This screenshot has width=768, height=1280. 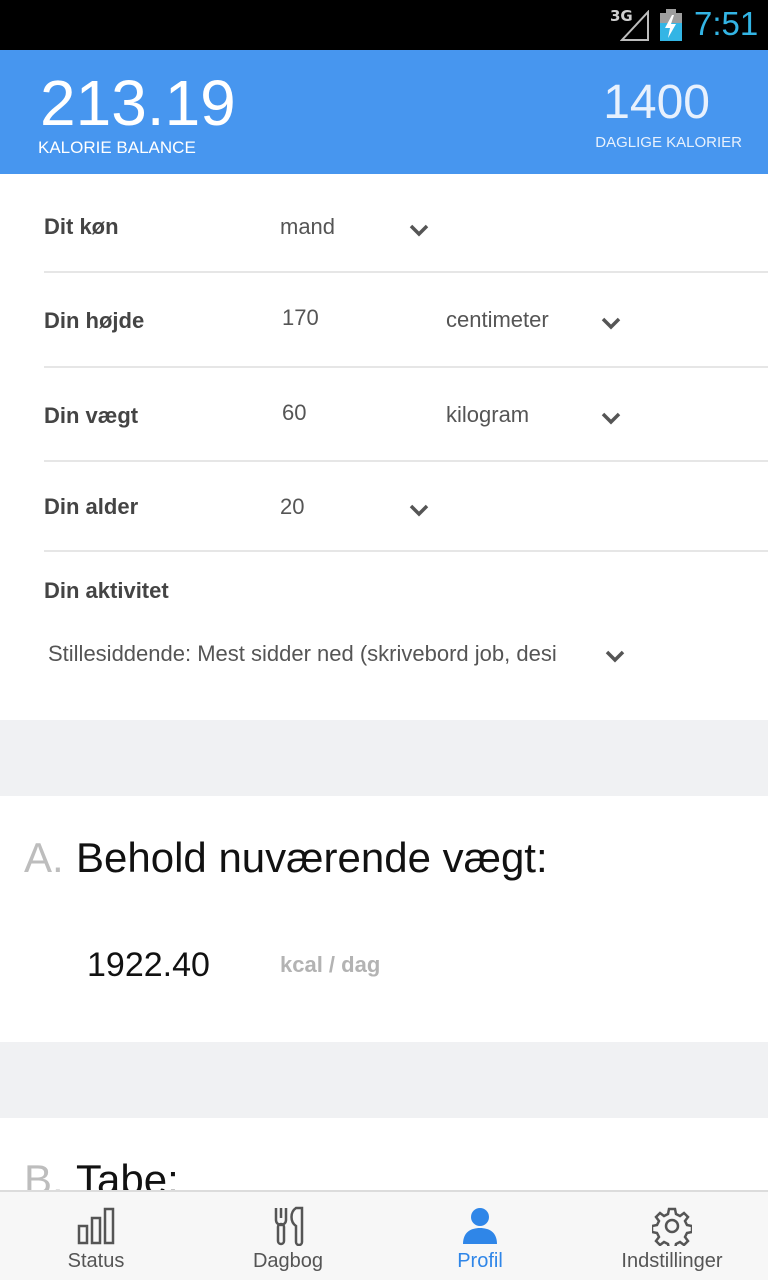 I want to click on maintain-kcal-value: 1922.40, so click(x=148, y=965).